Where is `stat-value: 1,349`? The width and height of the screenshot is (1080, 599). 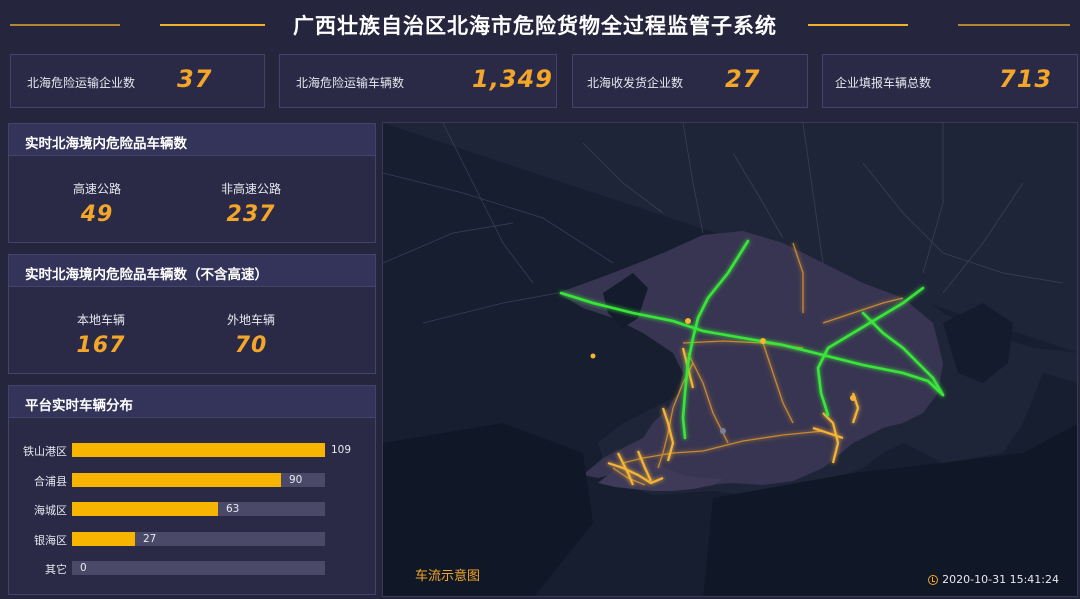 stat-value: 1,349 is located at coordinates (512, 79).